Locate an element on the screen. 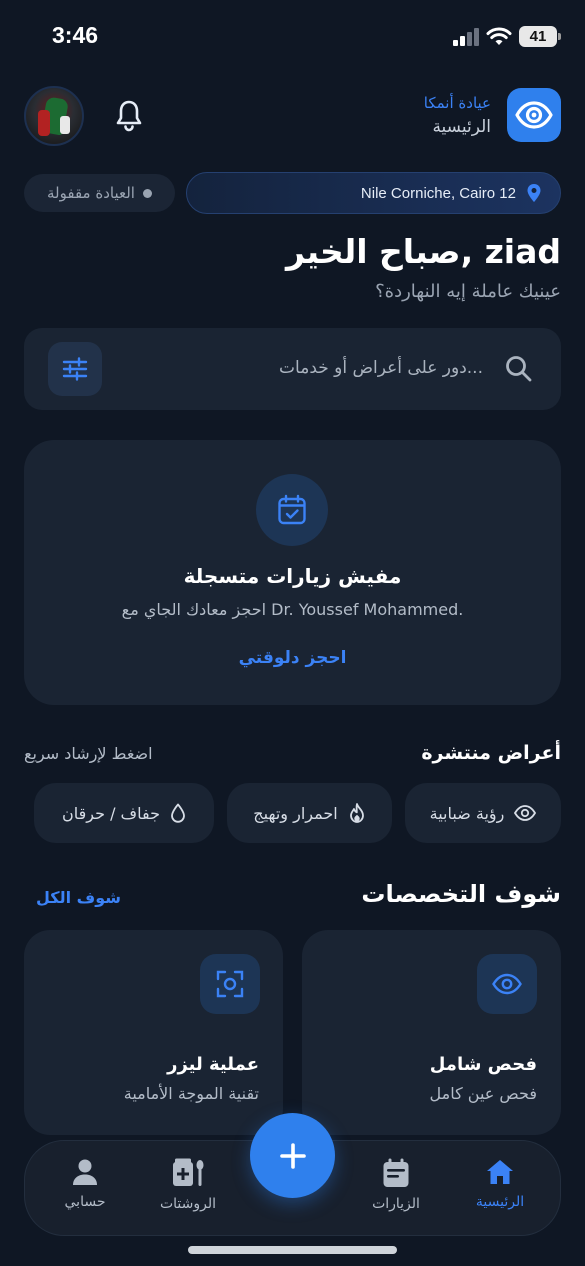  symptoms-section-title: أعراض منتشرة is located at coordinates (491, 753).